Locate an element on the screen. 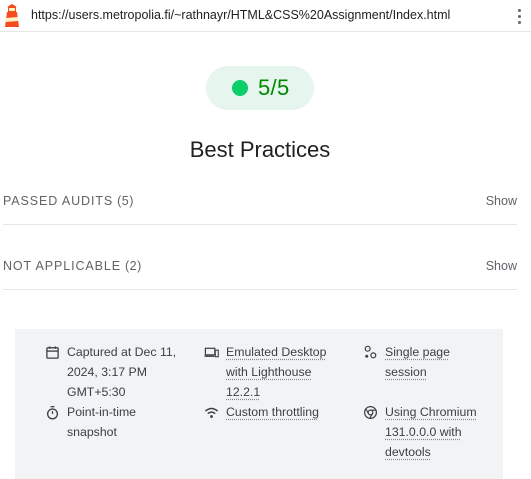 The width and height of the screenshot is (531, 479). wifi-icon is located at coordinates (211, 412).